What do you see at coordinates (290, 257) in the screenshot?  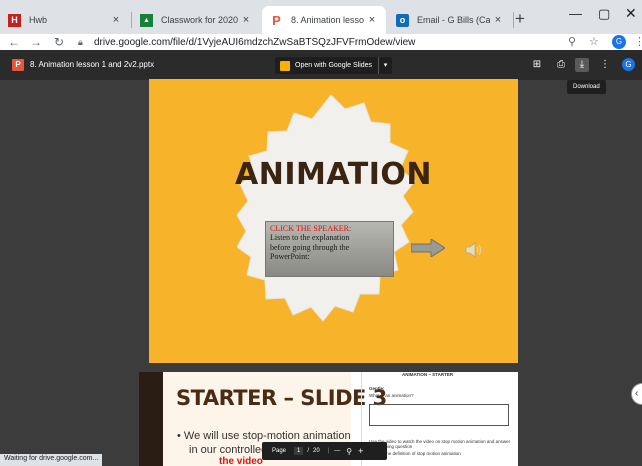 I see `instruction-line: PowerPoint:` at bounding box center [290, 257].